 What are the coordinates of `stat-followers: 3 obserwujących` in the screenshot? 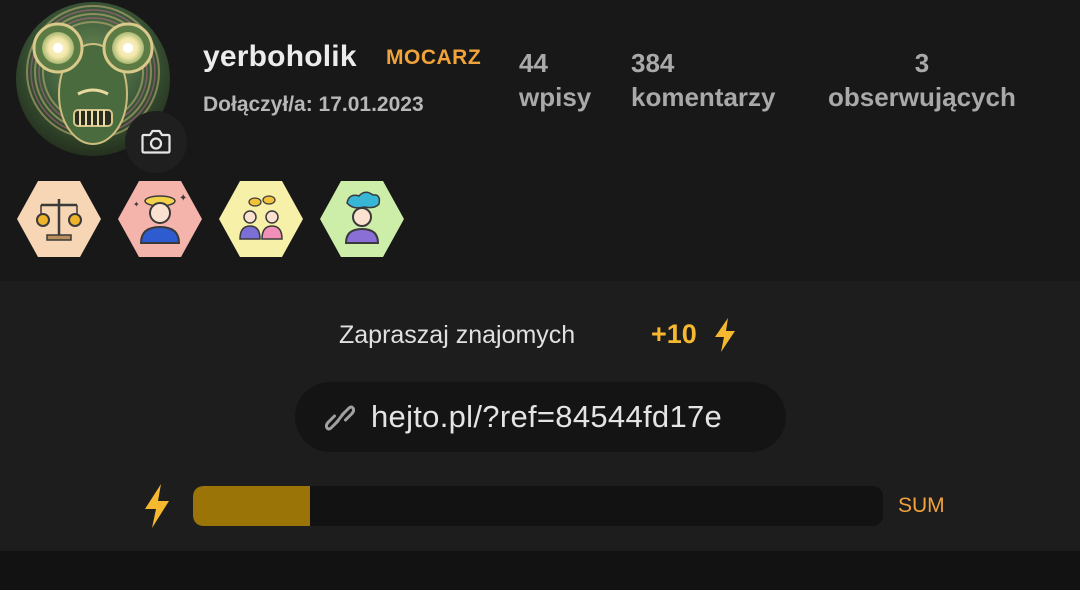 It's located at (922, 80).